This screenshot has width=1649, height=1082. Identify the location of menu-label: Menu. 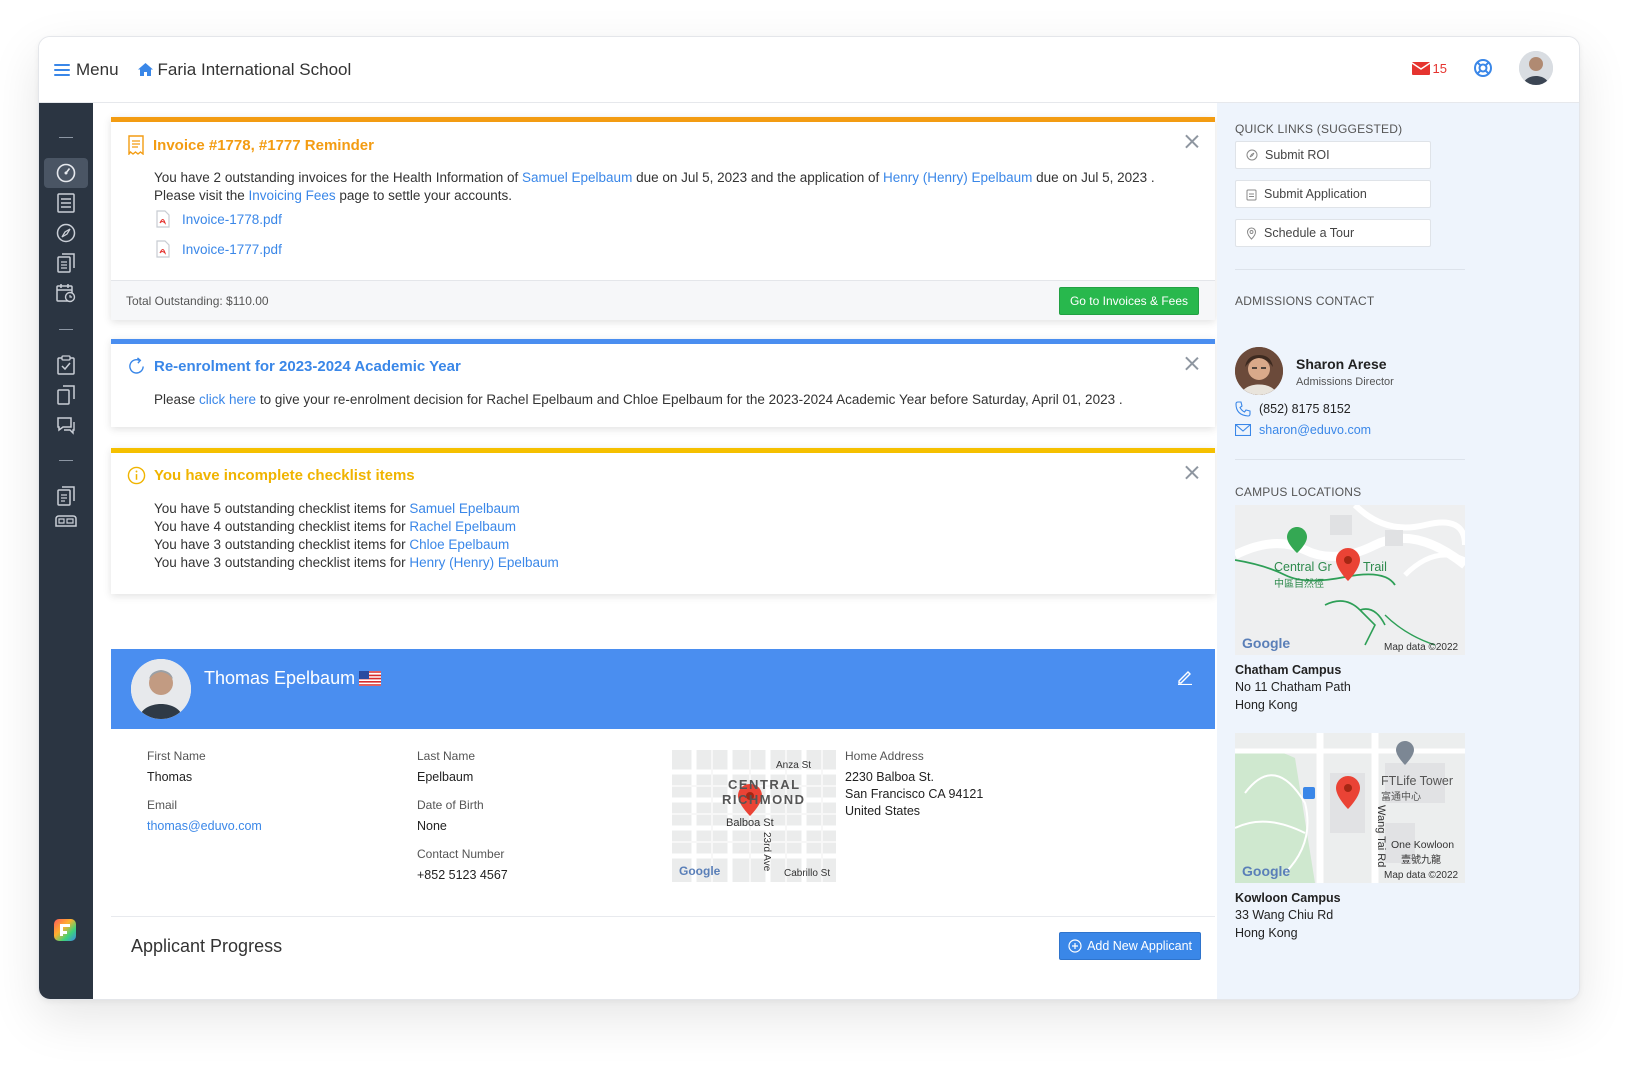
(97, 69).